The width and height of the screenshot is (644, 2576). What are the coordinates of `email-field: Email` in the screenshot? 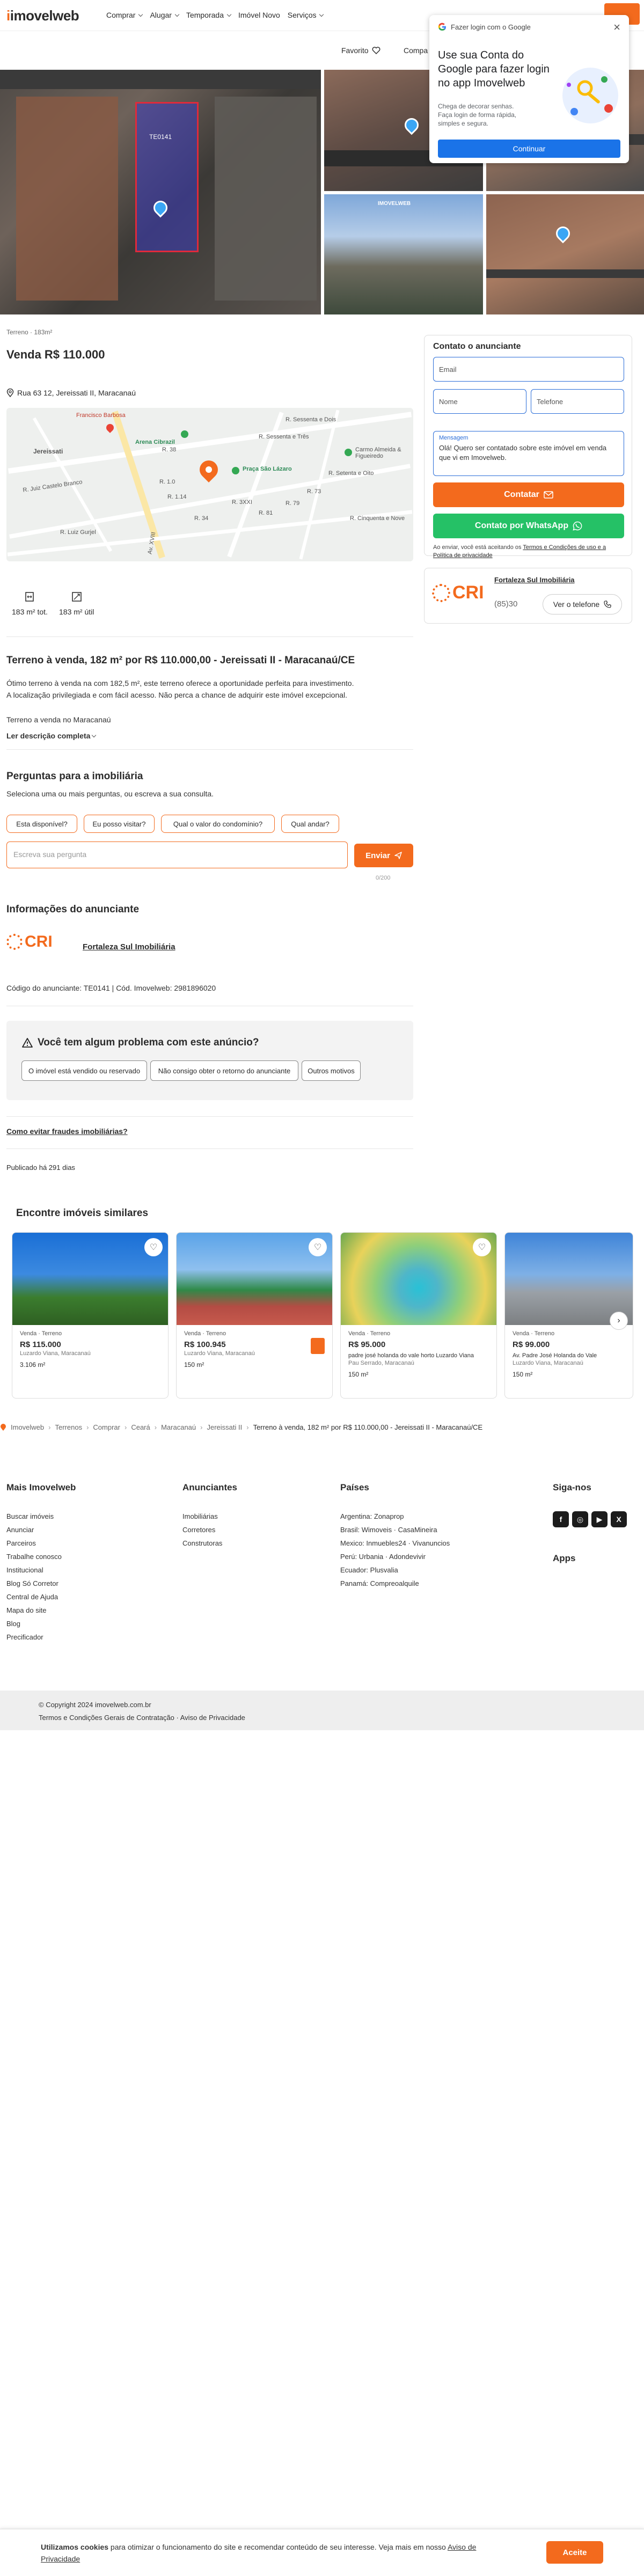 It's located at (528, 369).